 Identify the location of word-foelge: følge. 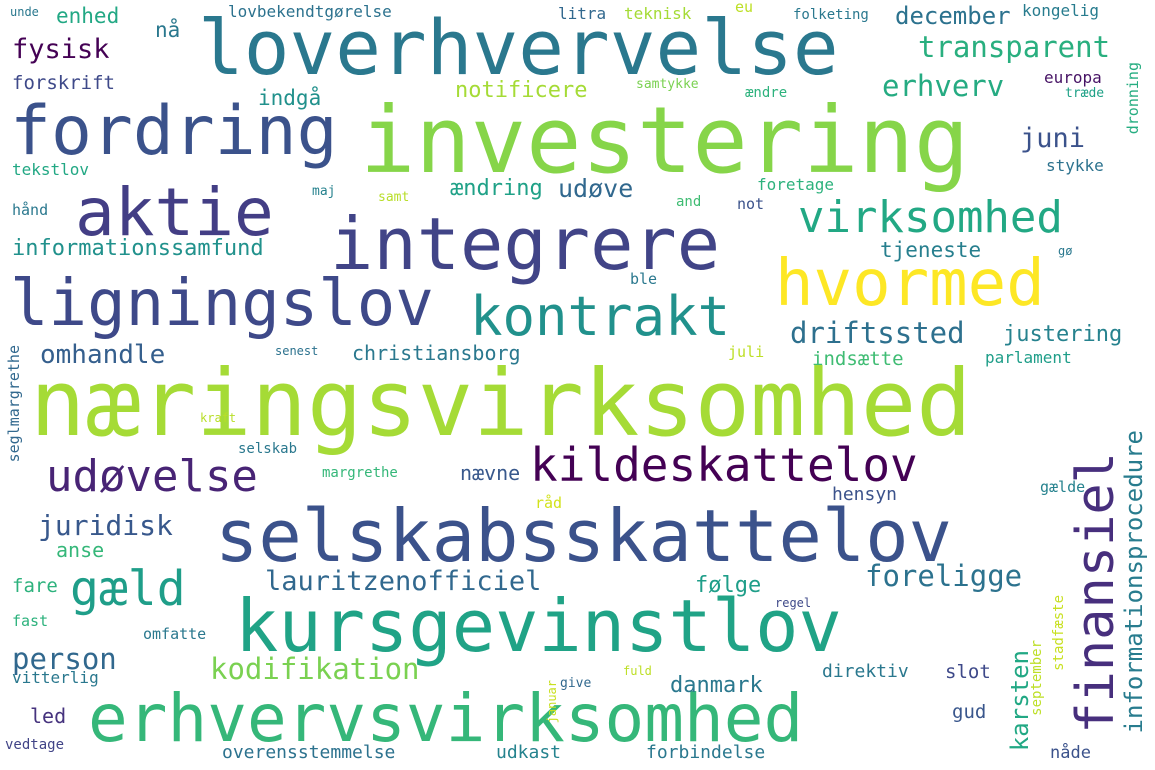
(728, 585).